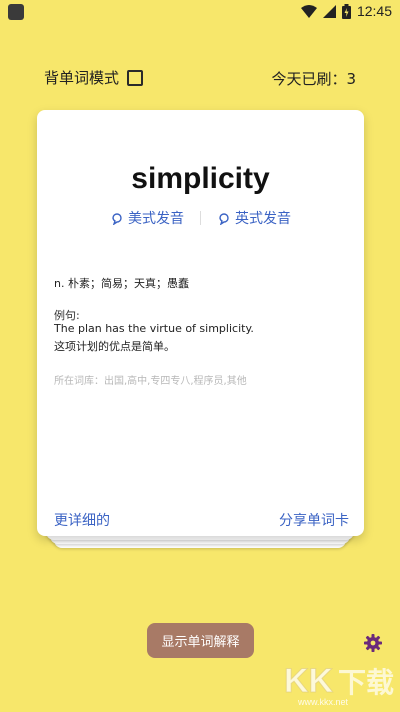  I want to click on today-count: 今天已刷：3, so click(313, 78).